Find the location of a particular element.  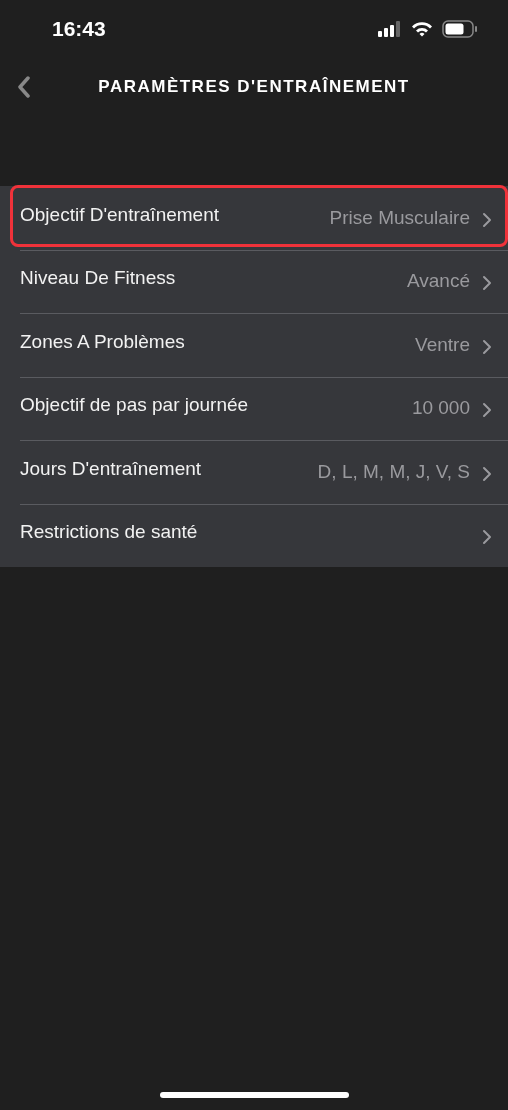

back-chevron-icon is located at coordinates (24, 87).